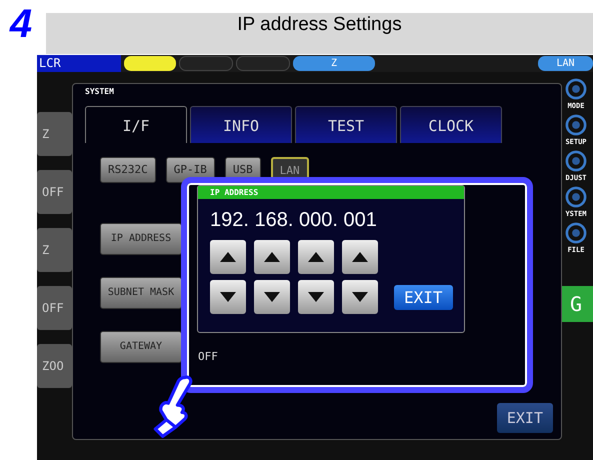 Image resolution: width=593 pixels, height=460 pixels. Describe the element at coordinates (141, 347) in the screenshot. I see `setting-button: GATEWAY` at that location.